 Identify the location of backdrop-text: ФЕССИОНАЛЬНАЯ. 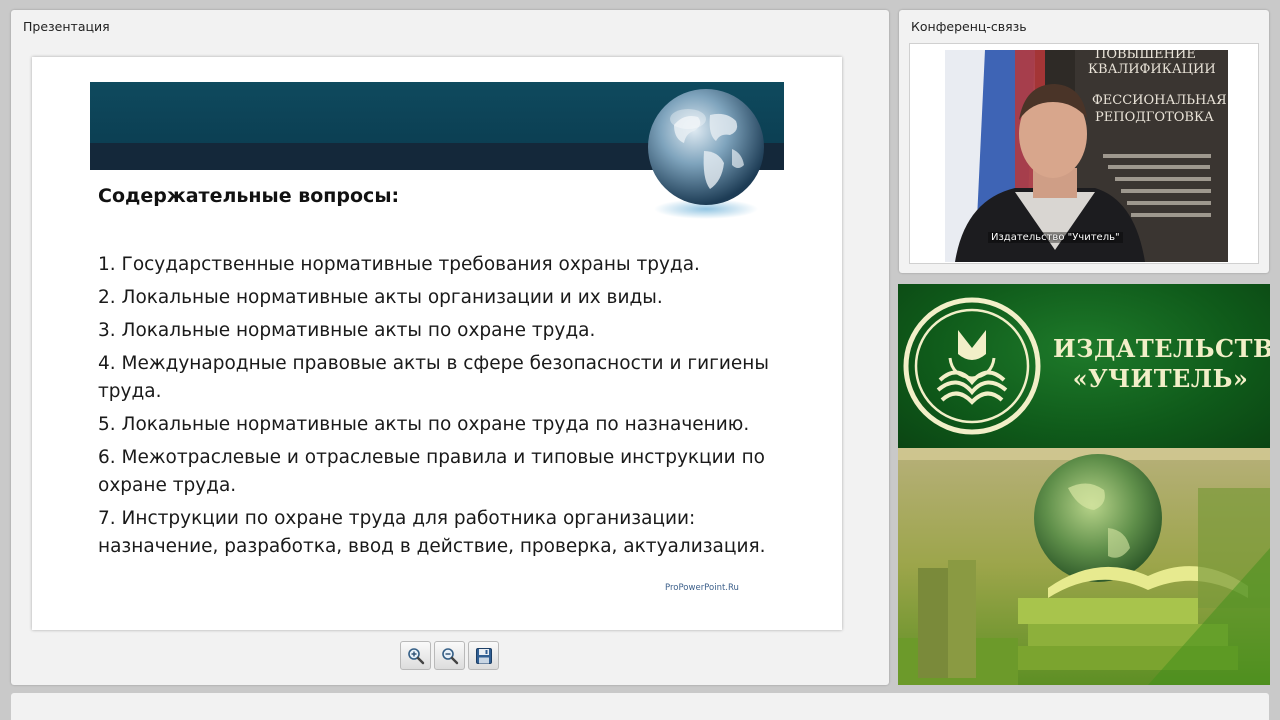
(1159, 100).